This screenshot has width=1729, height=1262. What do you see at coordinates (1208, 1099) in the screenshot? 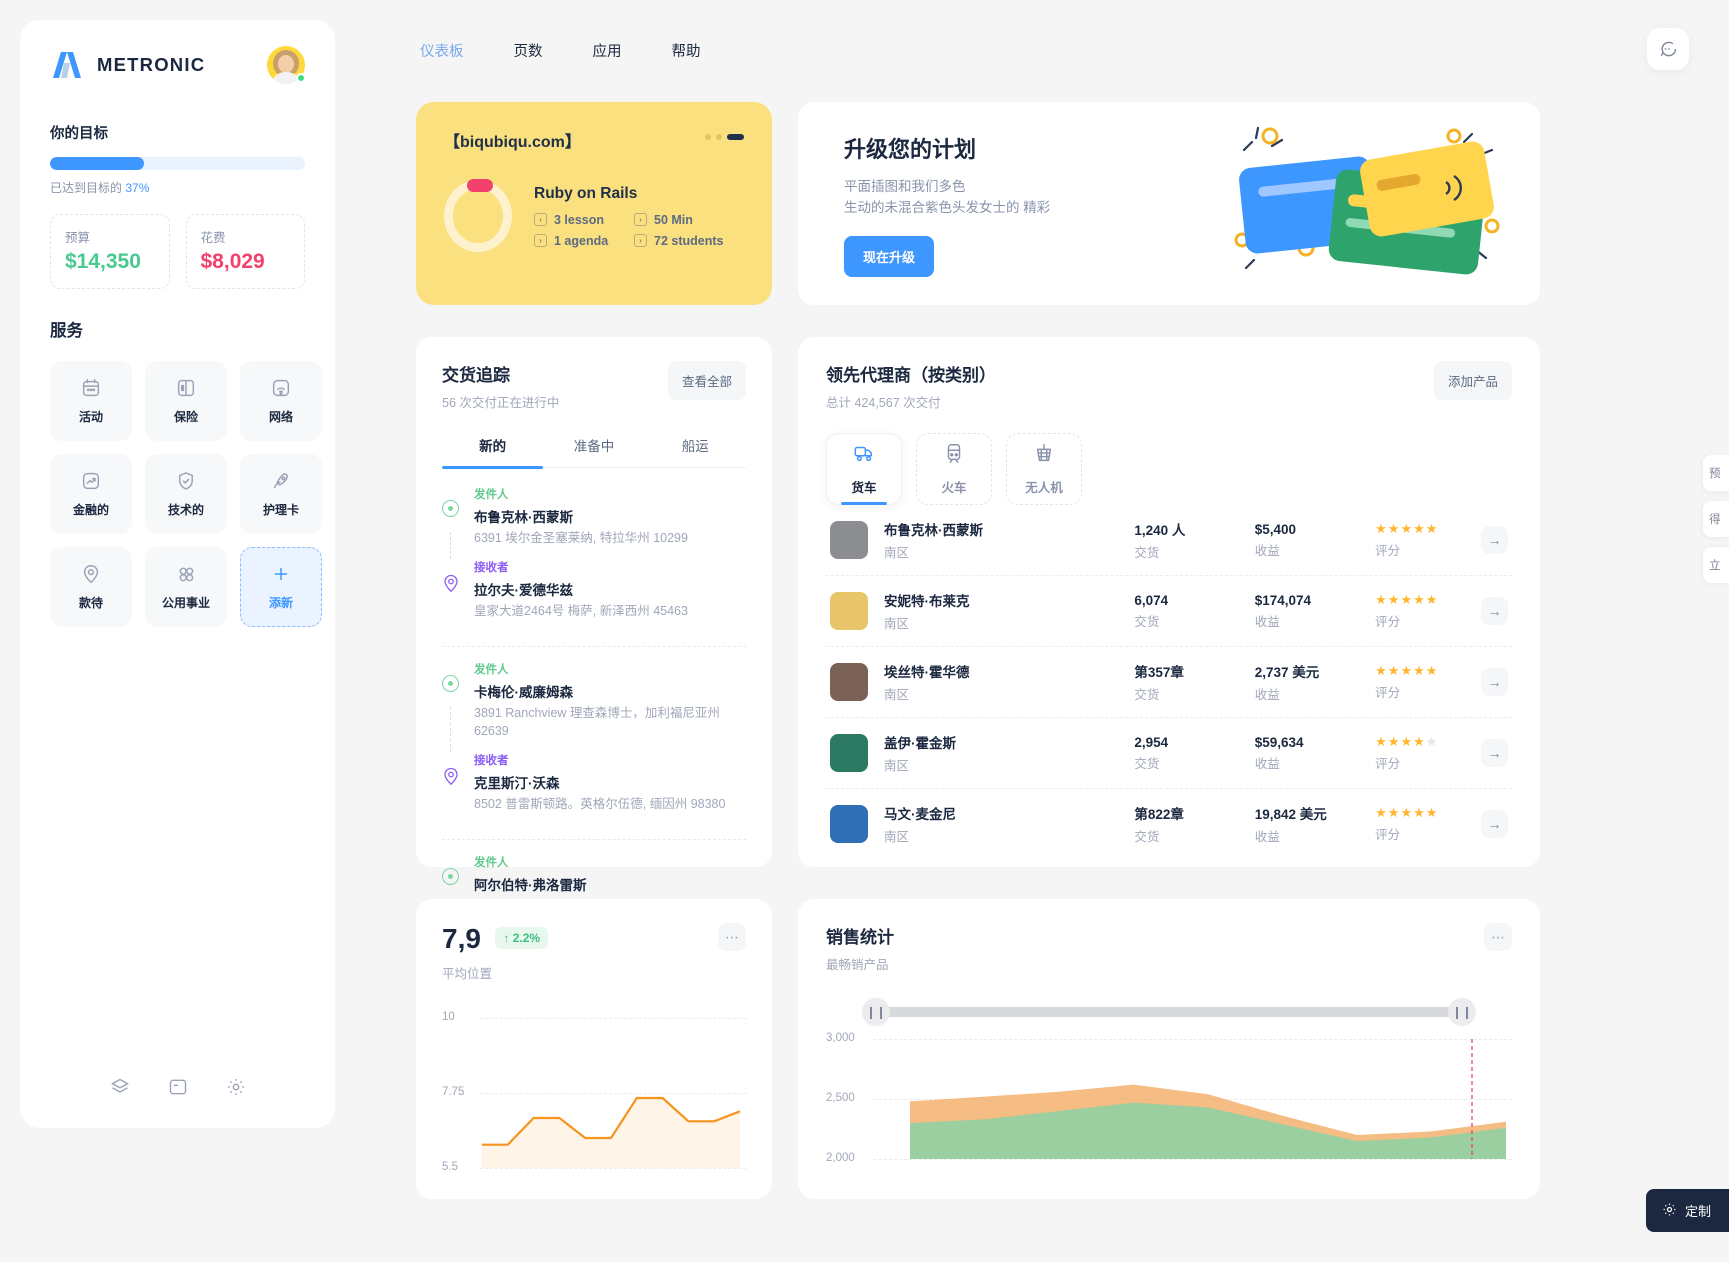
I see `sales-area-paths` at bounding box center [1208, 1099].